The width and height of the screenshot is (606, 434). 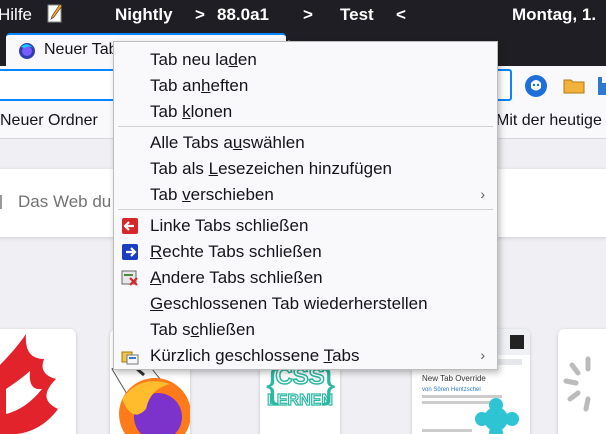 What do you see at coordinates (305, 330) in the screenshot?
I see `menu-item-close-tab: Tab schließen` at bounding box center [305, 330].